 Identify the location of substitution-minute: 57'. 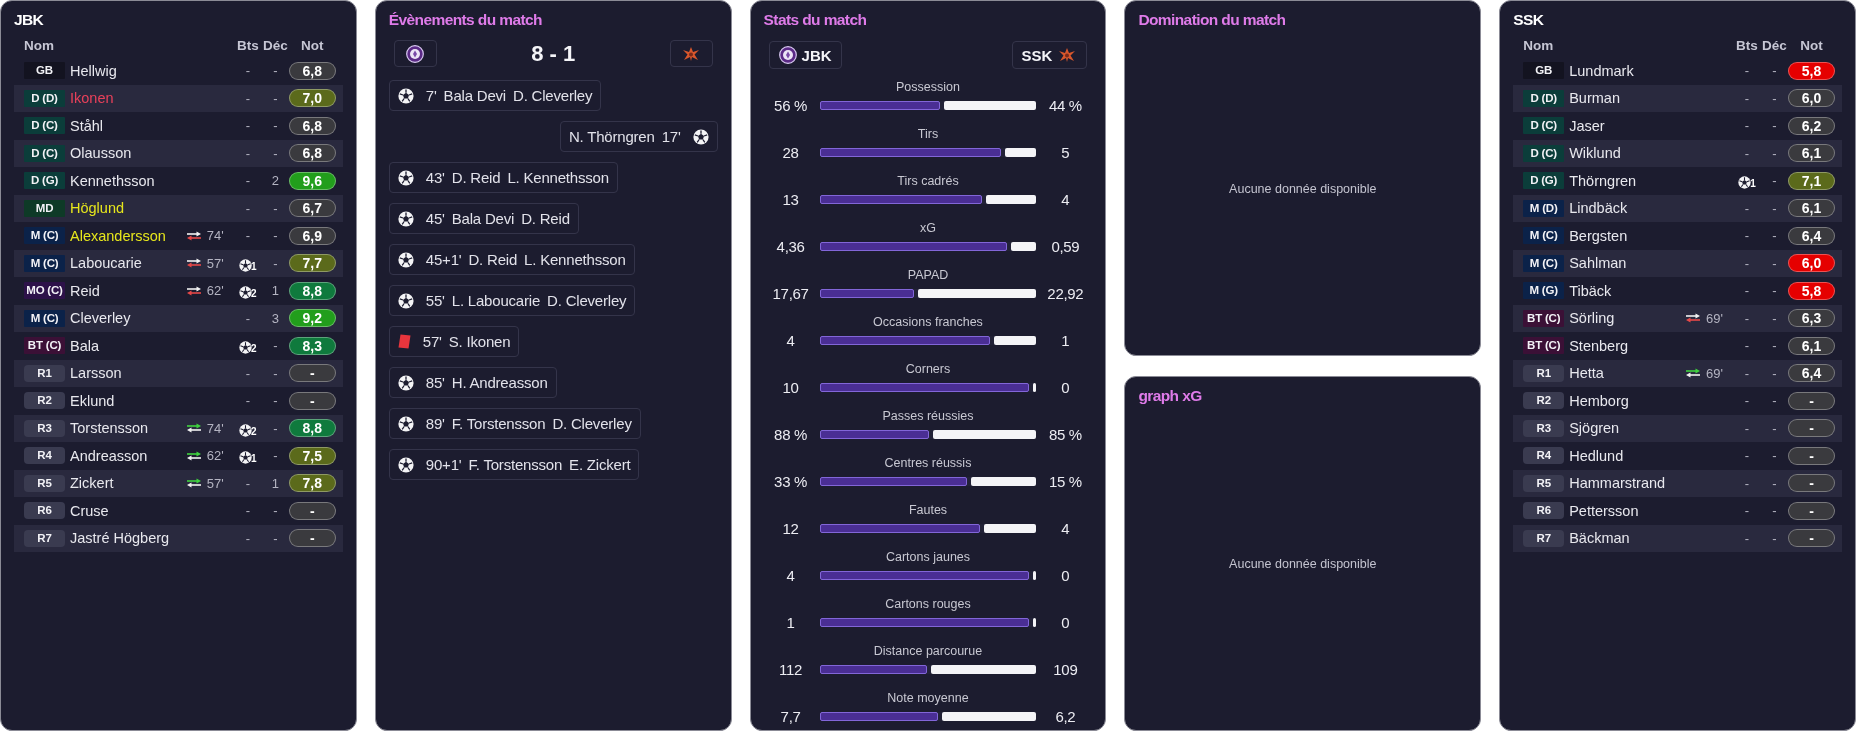
(215, 263).